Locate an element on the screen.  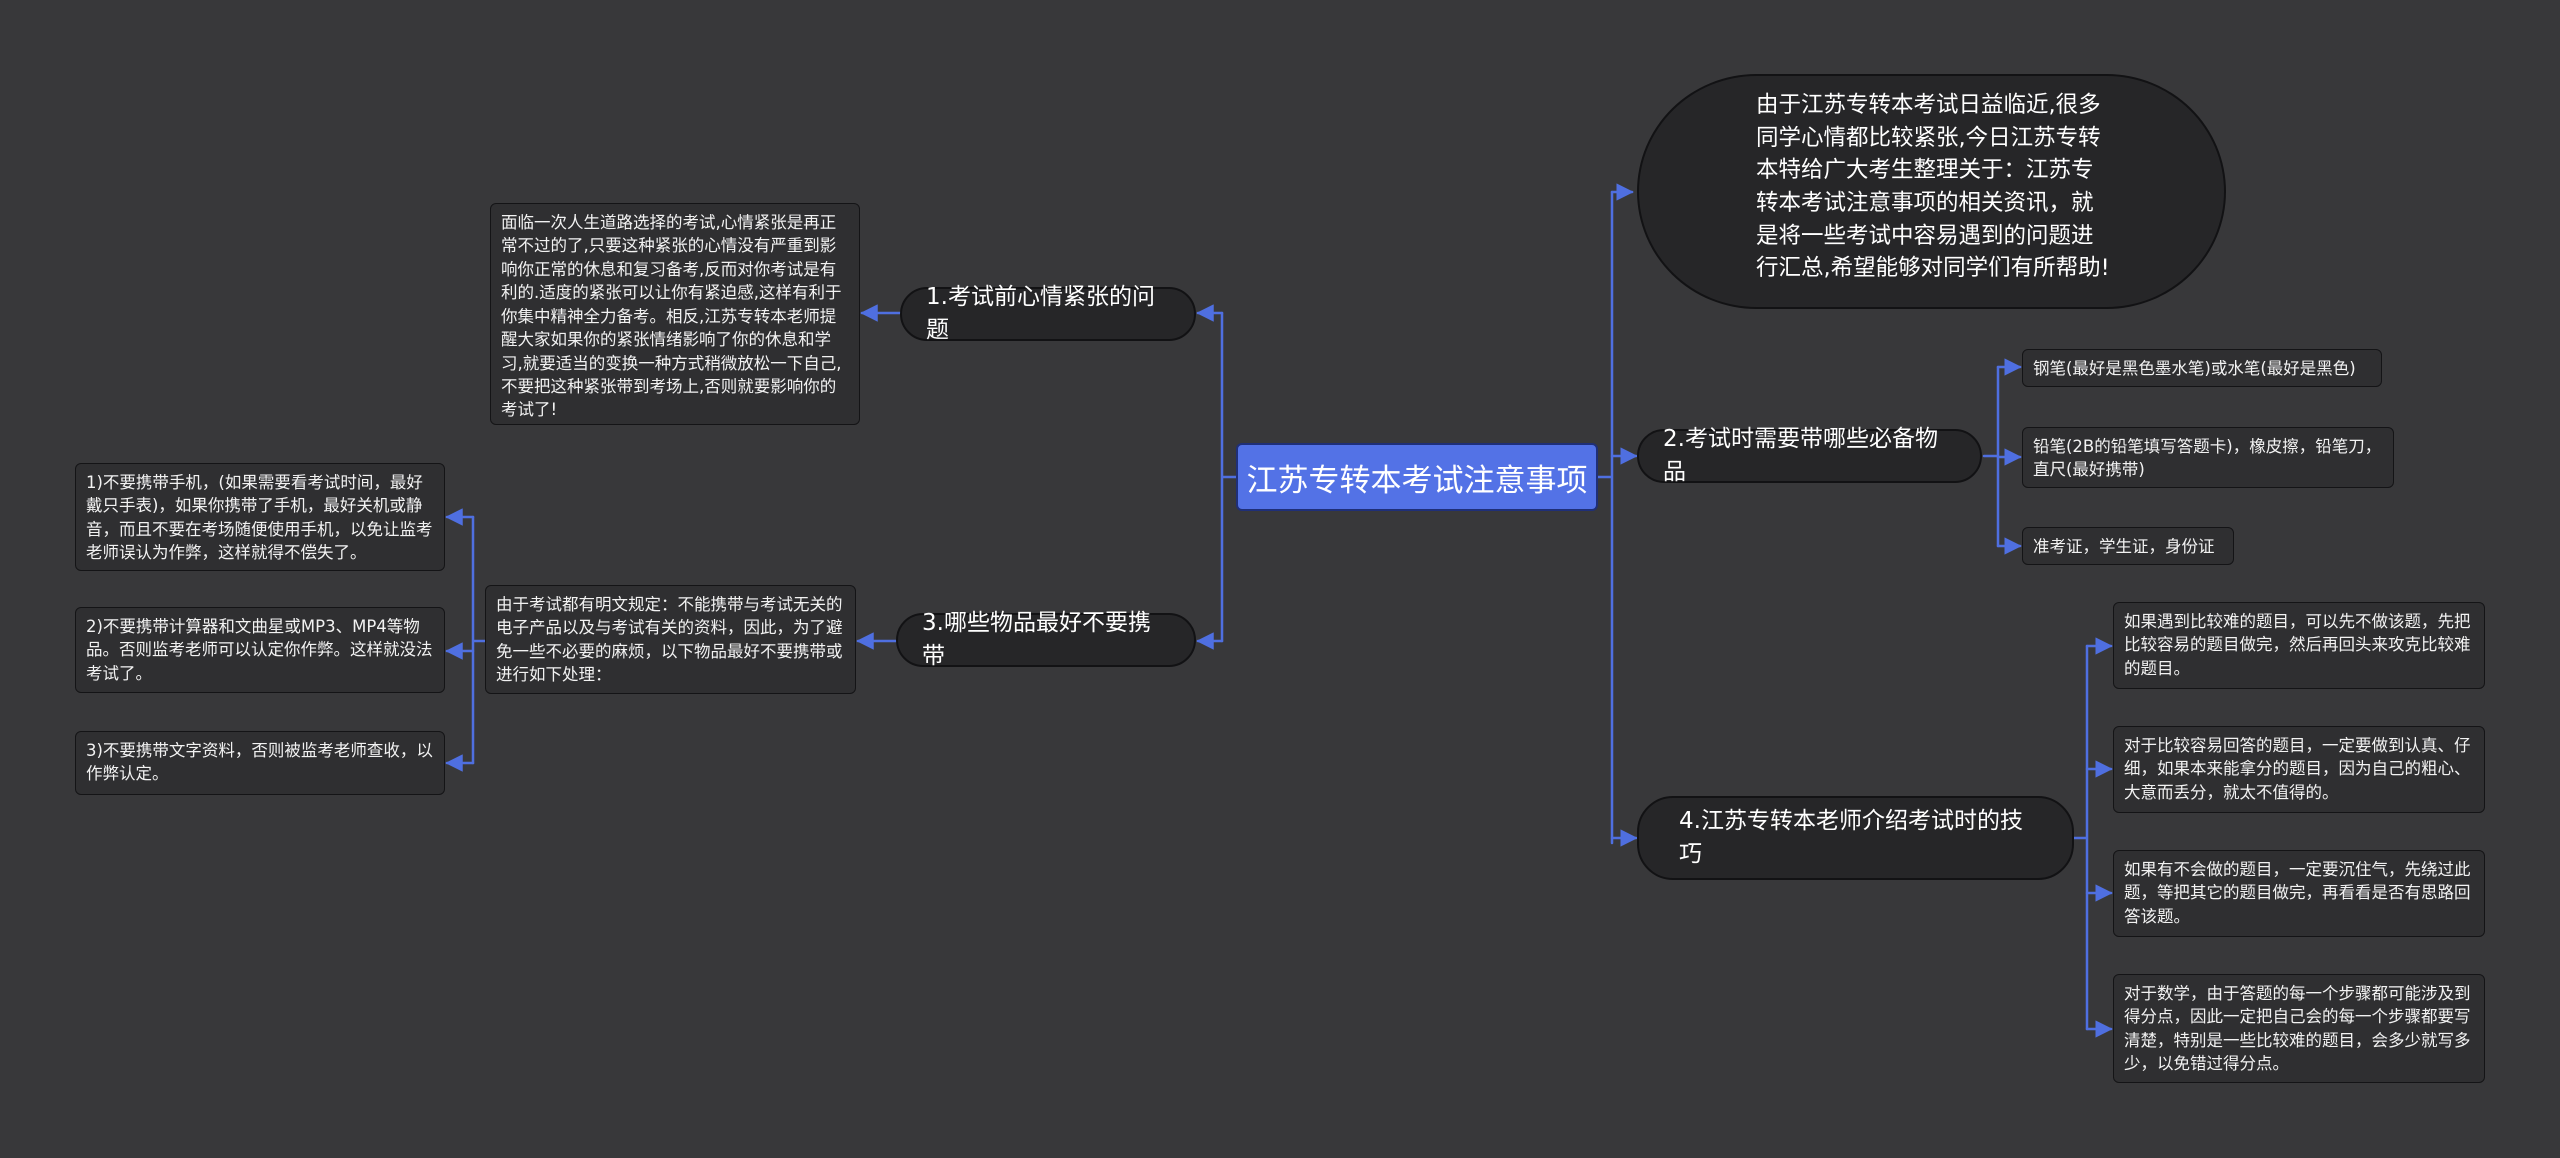
branch-2-item-2-text: 铅笔(2B的铅笔填写答题卡)，橡皮擦，铅笔刀，直尺(最好携带) is located at coordinates (2207, 458).